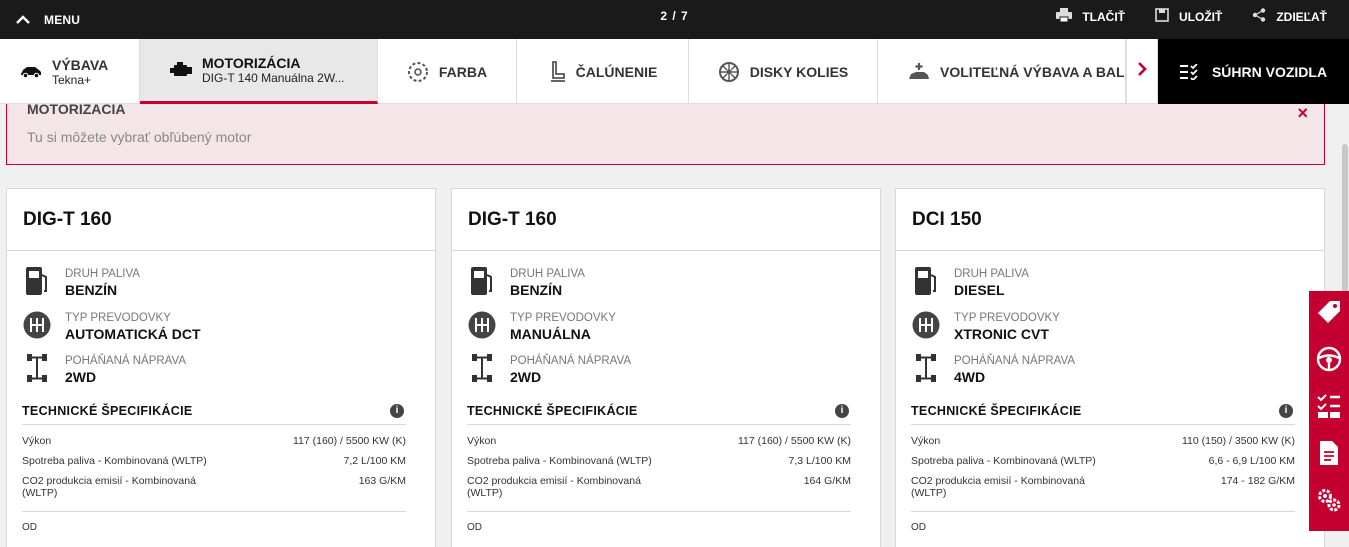  I want to click on test-drive-button, so click(1329, 361).